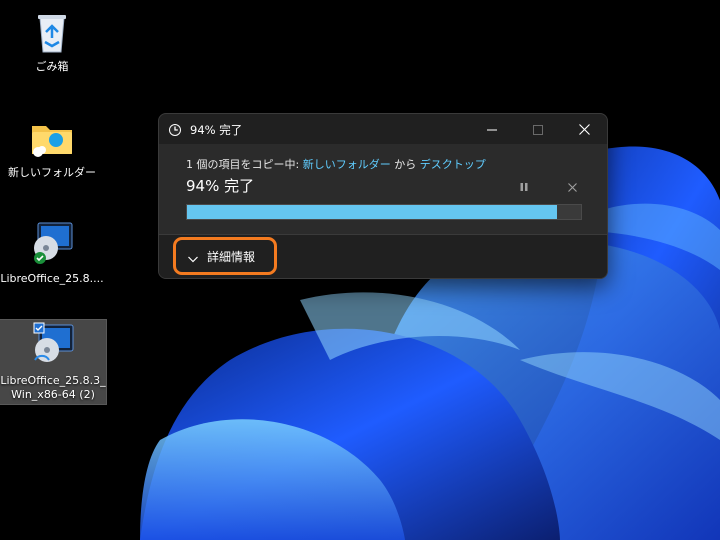 This screenshot has height=540, width=720. I want to click on cancel-copy-button, so click(572, 186).